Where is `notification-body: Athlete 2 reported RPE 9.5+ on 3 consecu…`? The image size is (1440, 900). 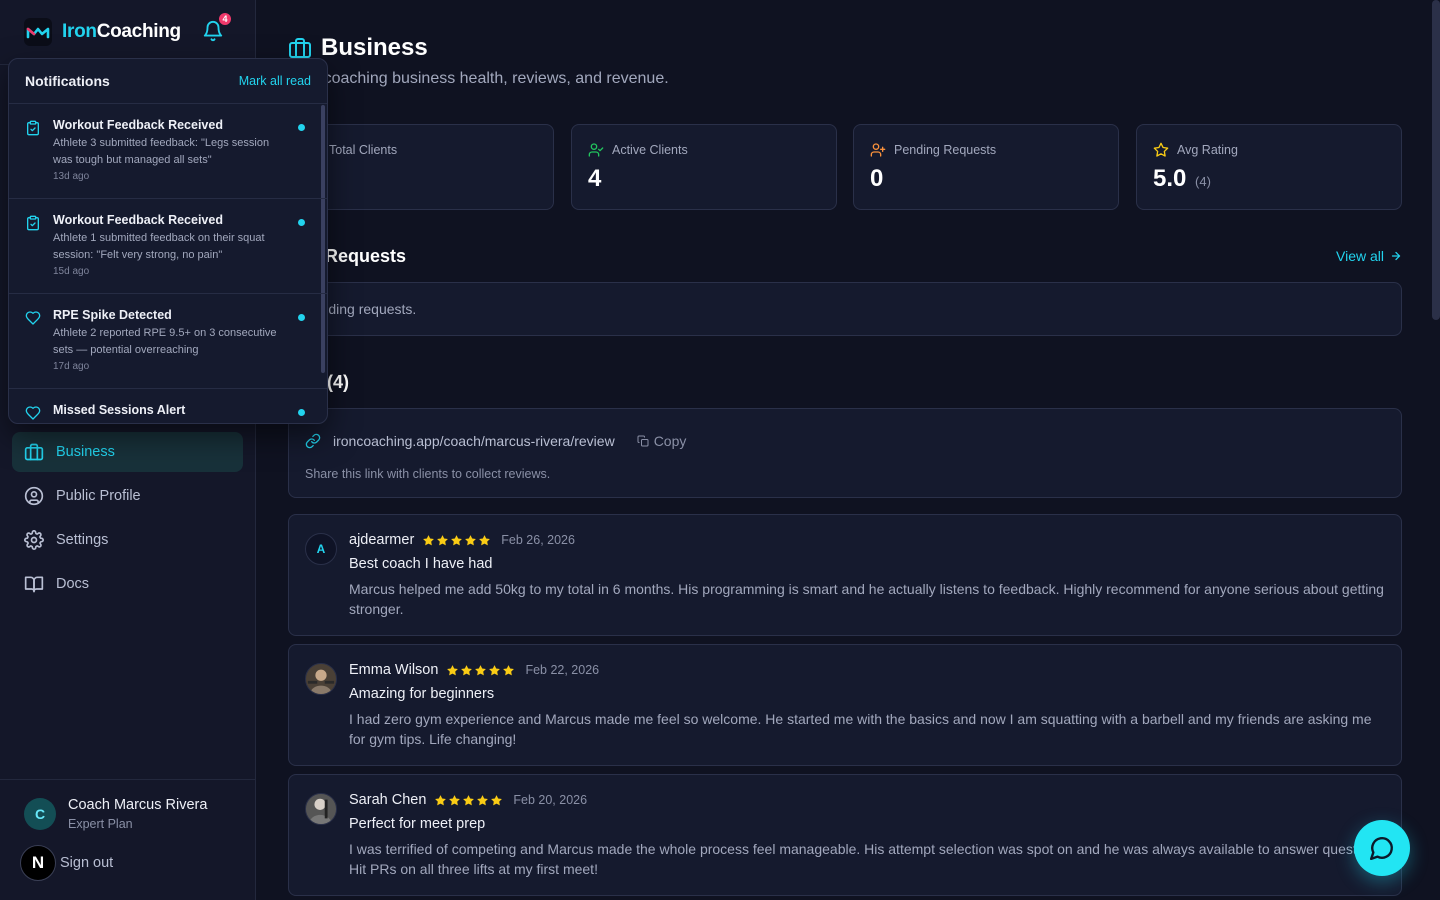 notification-body: Athlete 2 reported RPE 9.5+ on 3 consecu… is located at coordinates (165, 341).